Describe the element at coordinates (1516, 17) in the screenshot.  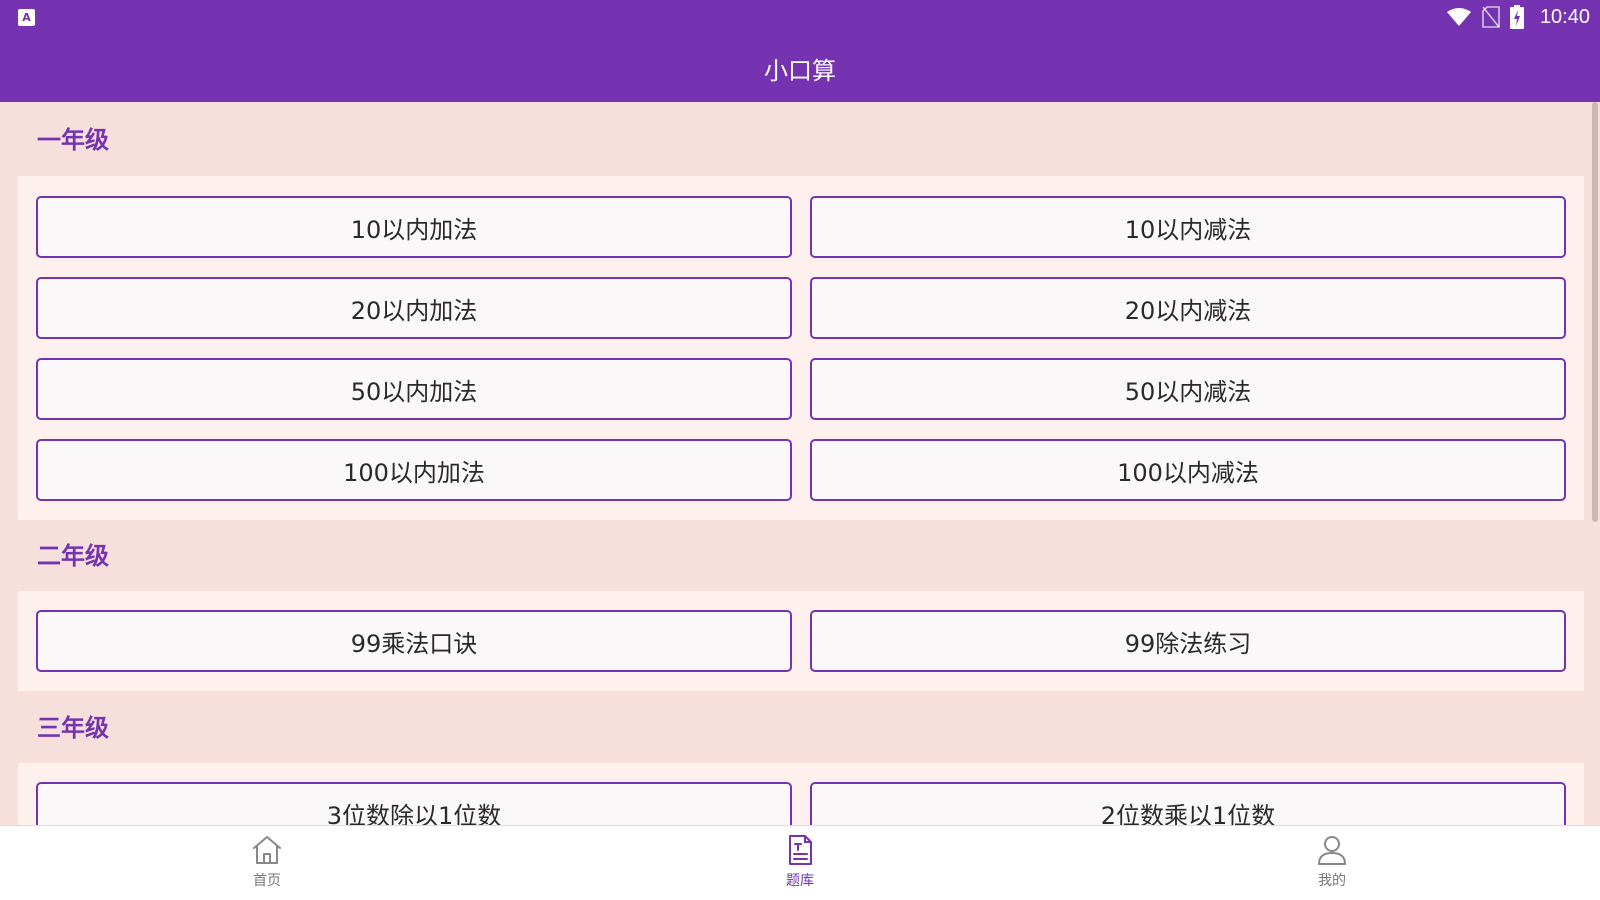
I see `battery-icon` at that location.